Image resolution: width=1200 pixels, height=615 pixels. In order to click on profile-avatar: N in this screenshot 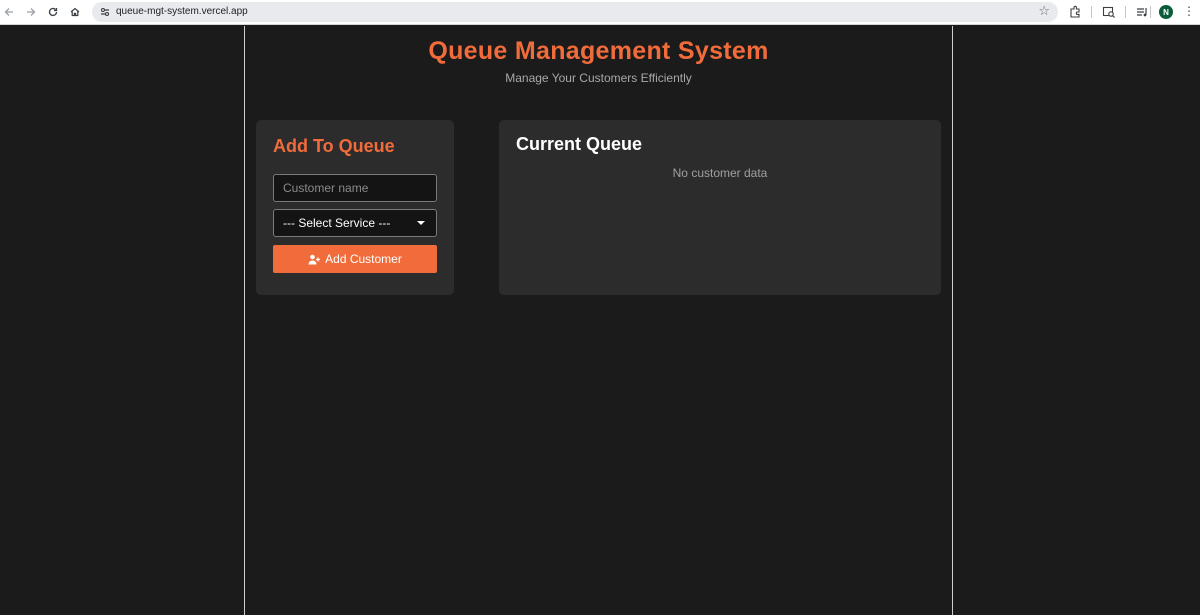, I will do `click(1166, 12)`.